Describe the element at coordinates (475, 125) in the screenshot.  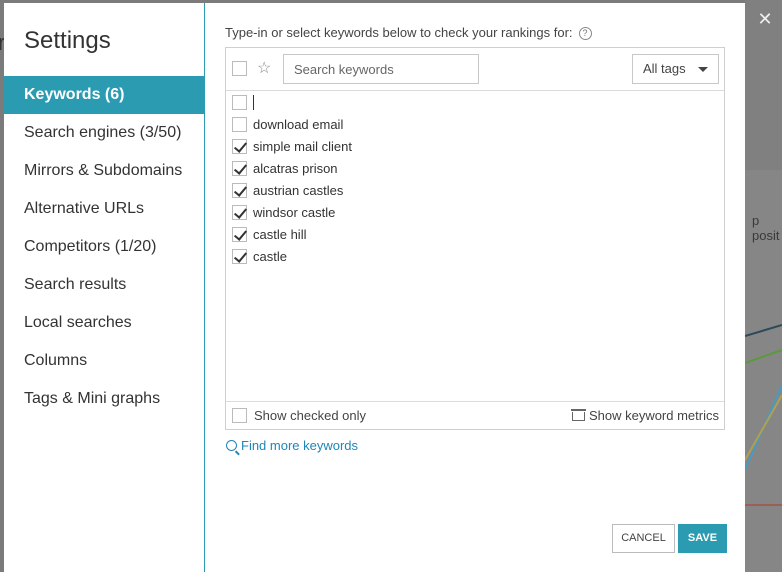
I see `list-item: download email` at that location.